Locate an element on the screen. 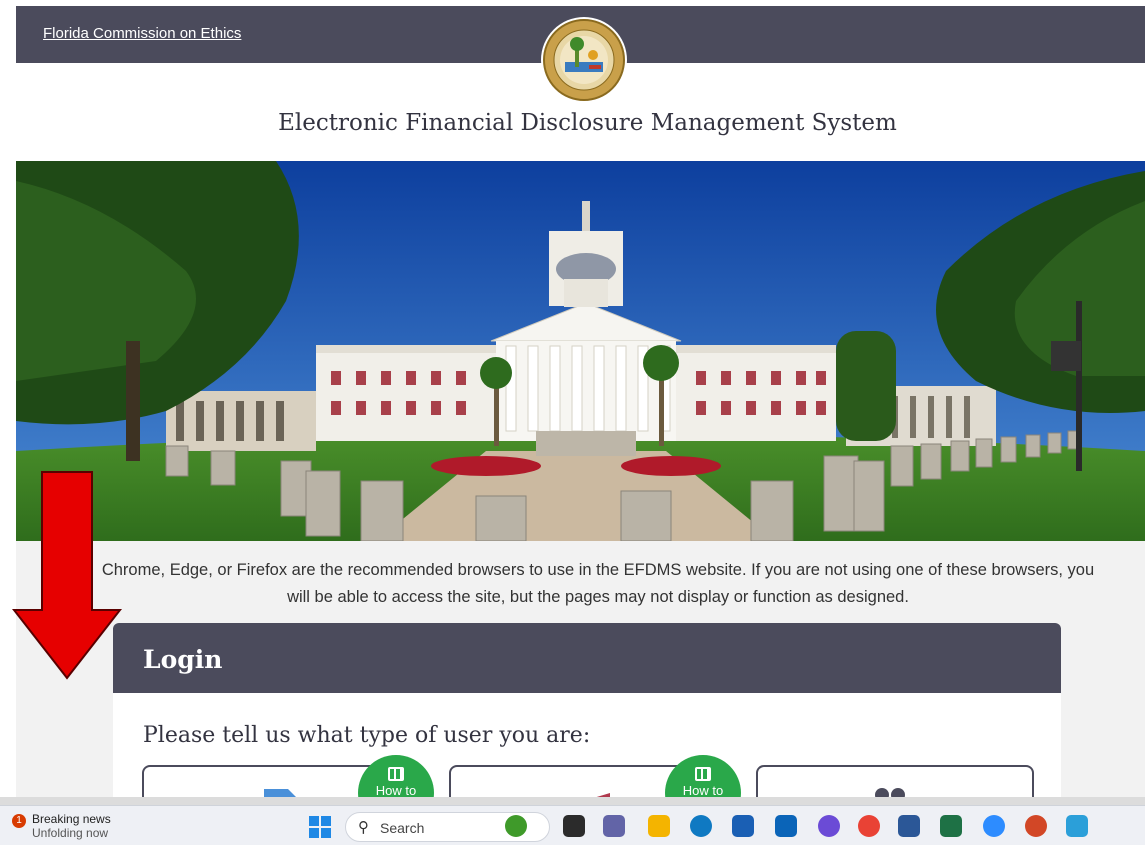 The image size is (1145, 845). news-subtitle: Unfolding now is located at coordinates (70, 833).